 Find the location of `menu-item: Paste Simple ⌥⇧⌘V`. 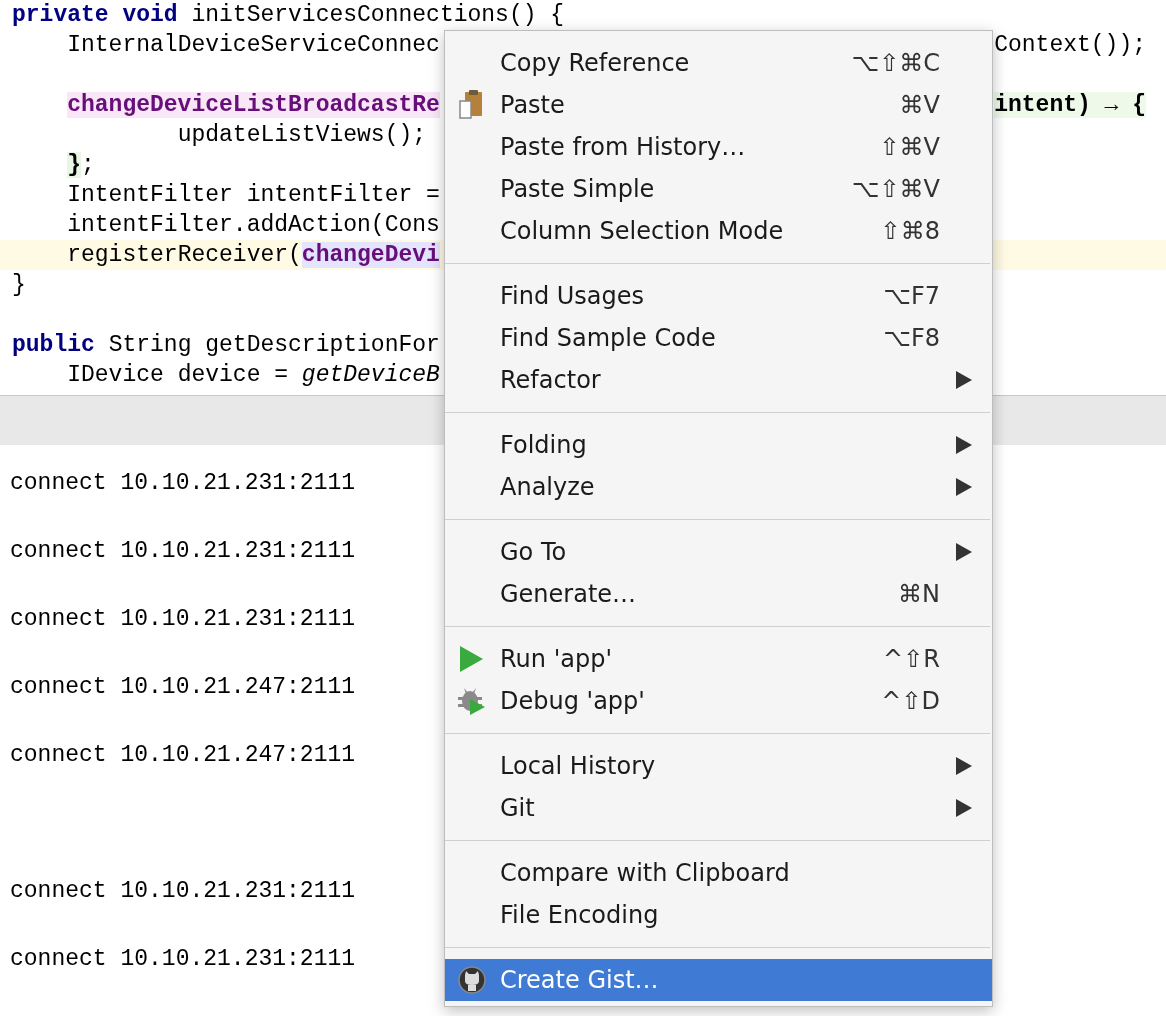

menu-item: Paste Simple ⌥⇧⌘V is located at coordinates (718, 189).